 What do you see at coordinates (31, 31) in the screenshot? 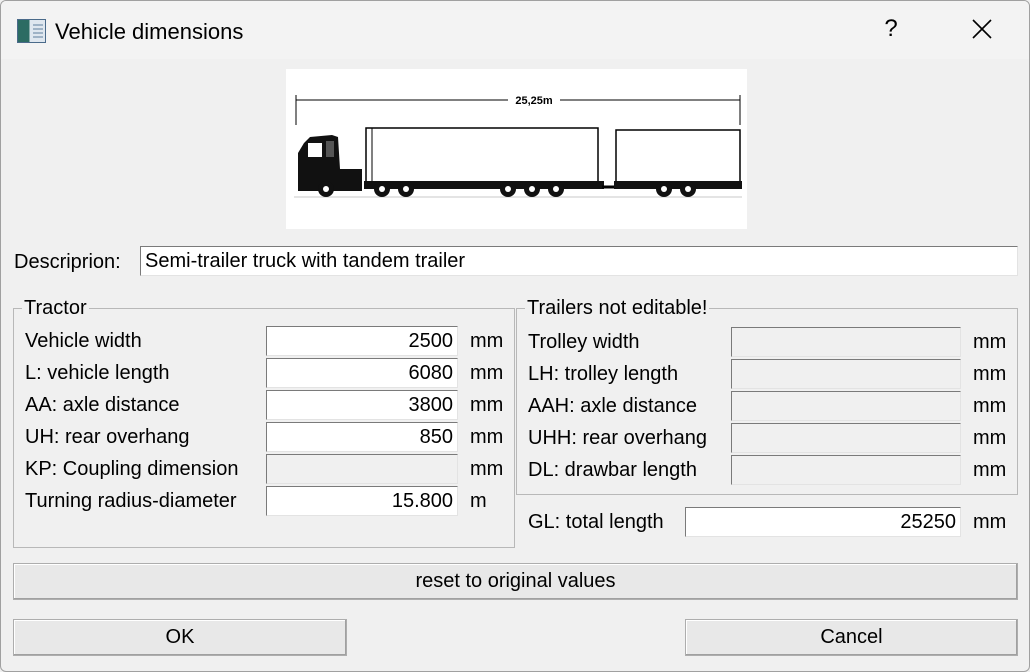
I see `app-icon` at bounding box center [31, 31].